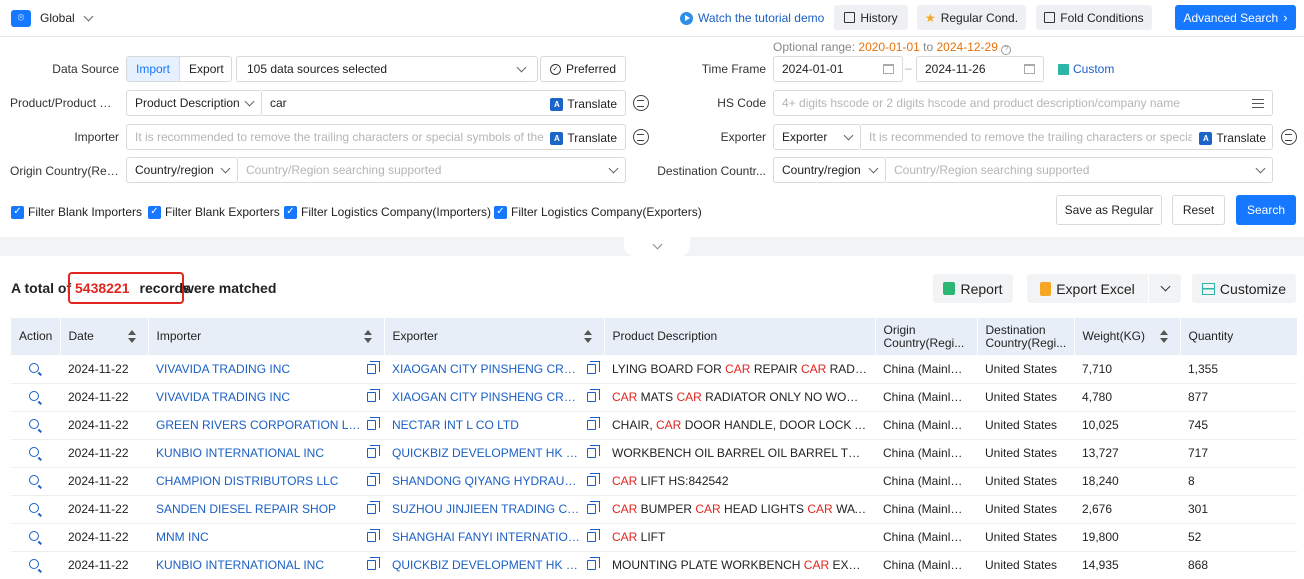 This screenshot has width=1304, height=579. What do you see at coordinates (1079, 170) in the screenshot?
I see `destination-input: Country/Region searching supported` at bounding box center [1079, 170].